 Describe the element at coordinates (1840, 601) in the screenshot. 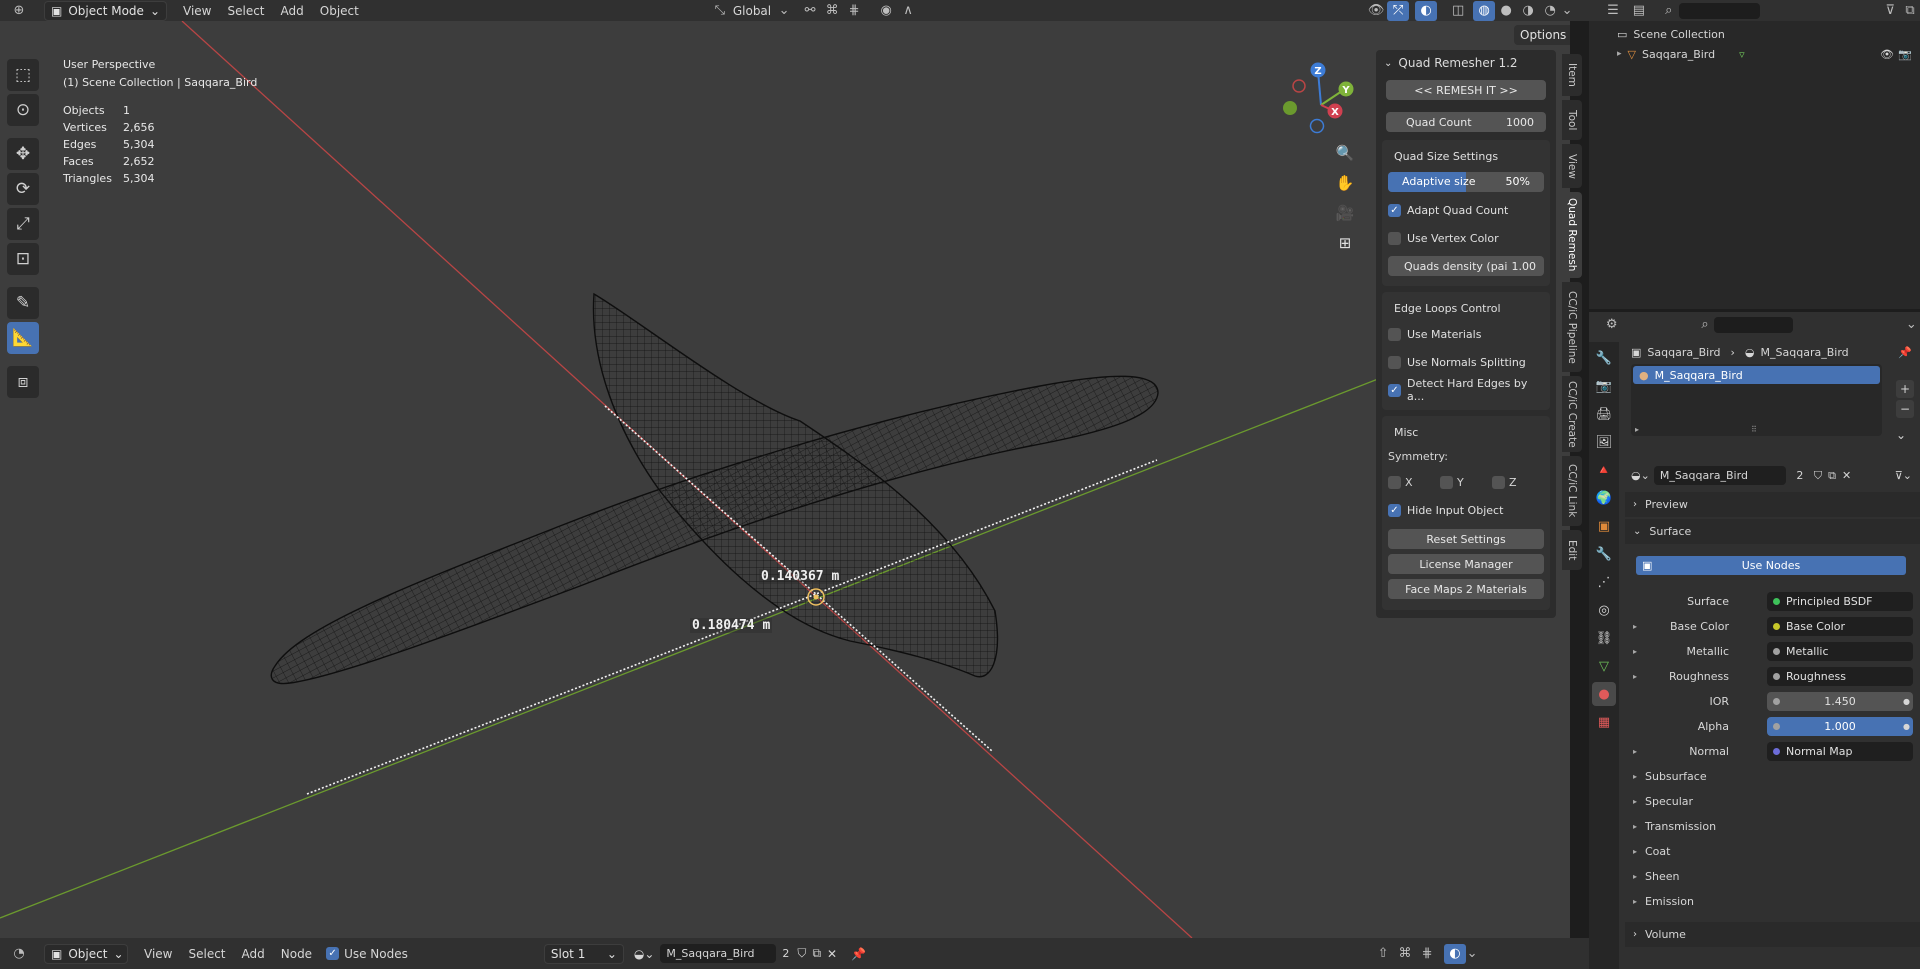

I see `surface-shader-field: Principled BSDF` at that location.